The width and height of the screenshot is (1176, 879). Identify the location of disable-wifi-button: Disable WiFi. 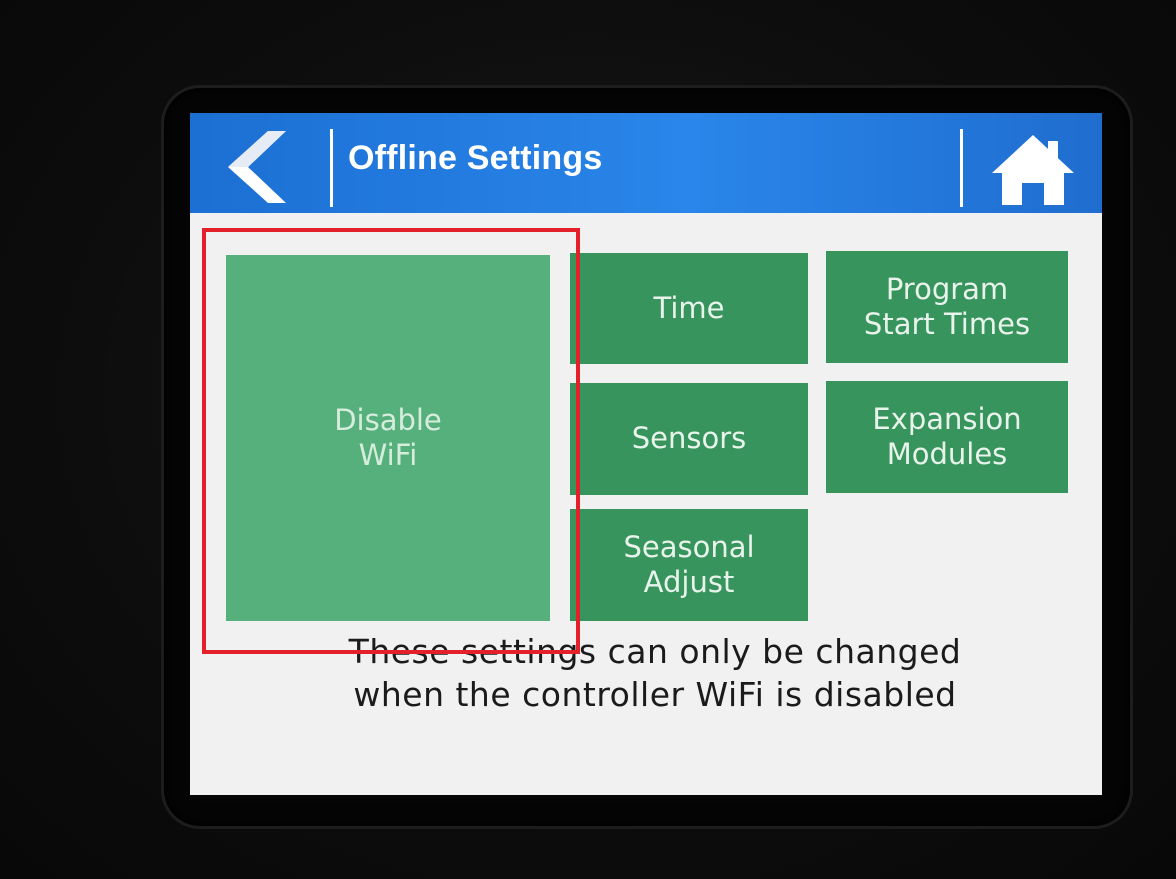
(388, 438).